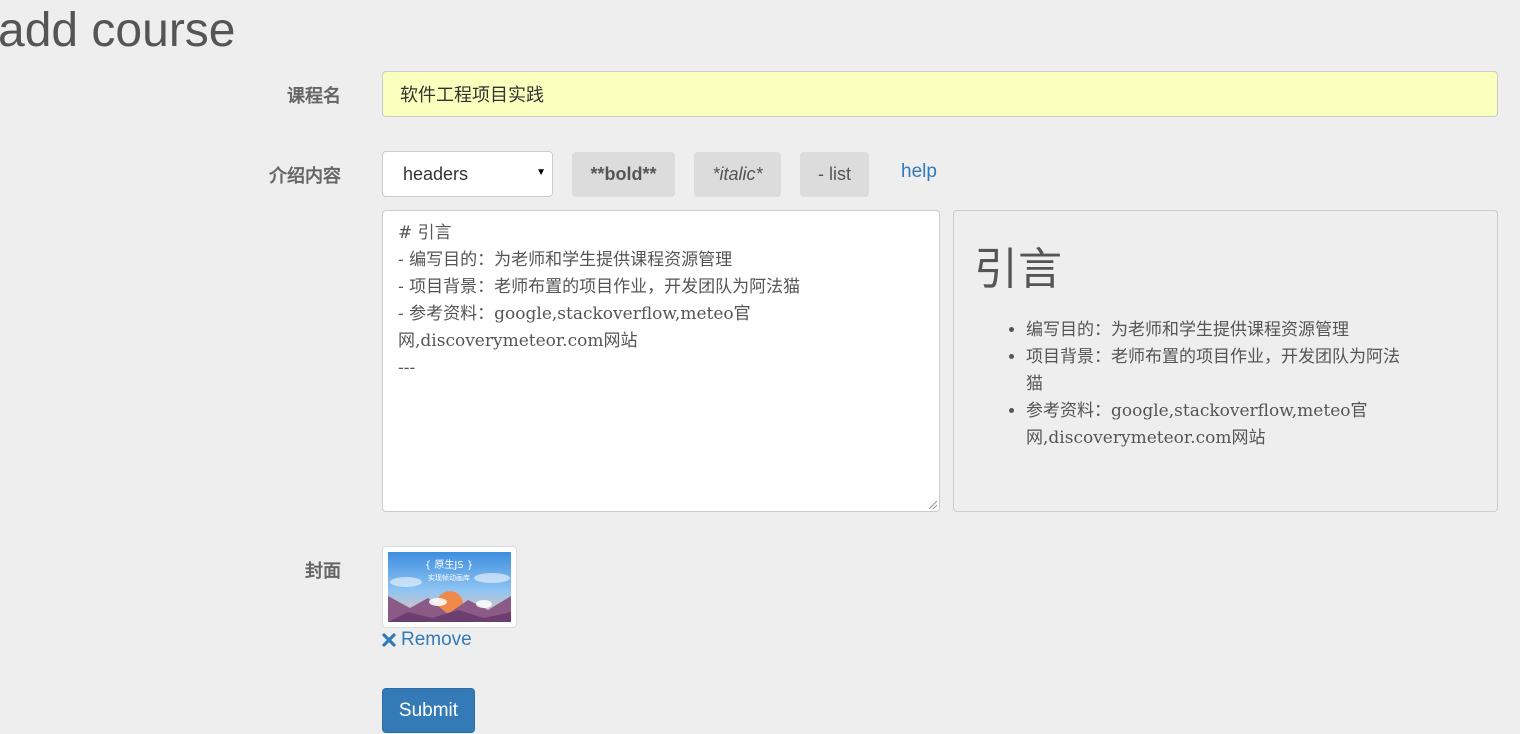 The height and width of the screenshot is (734, 1520). I want to click on list-button: - list, so click(834, 174).